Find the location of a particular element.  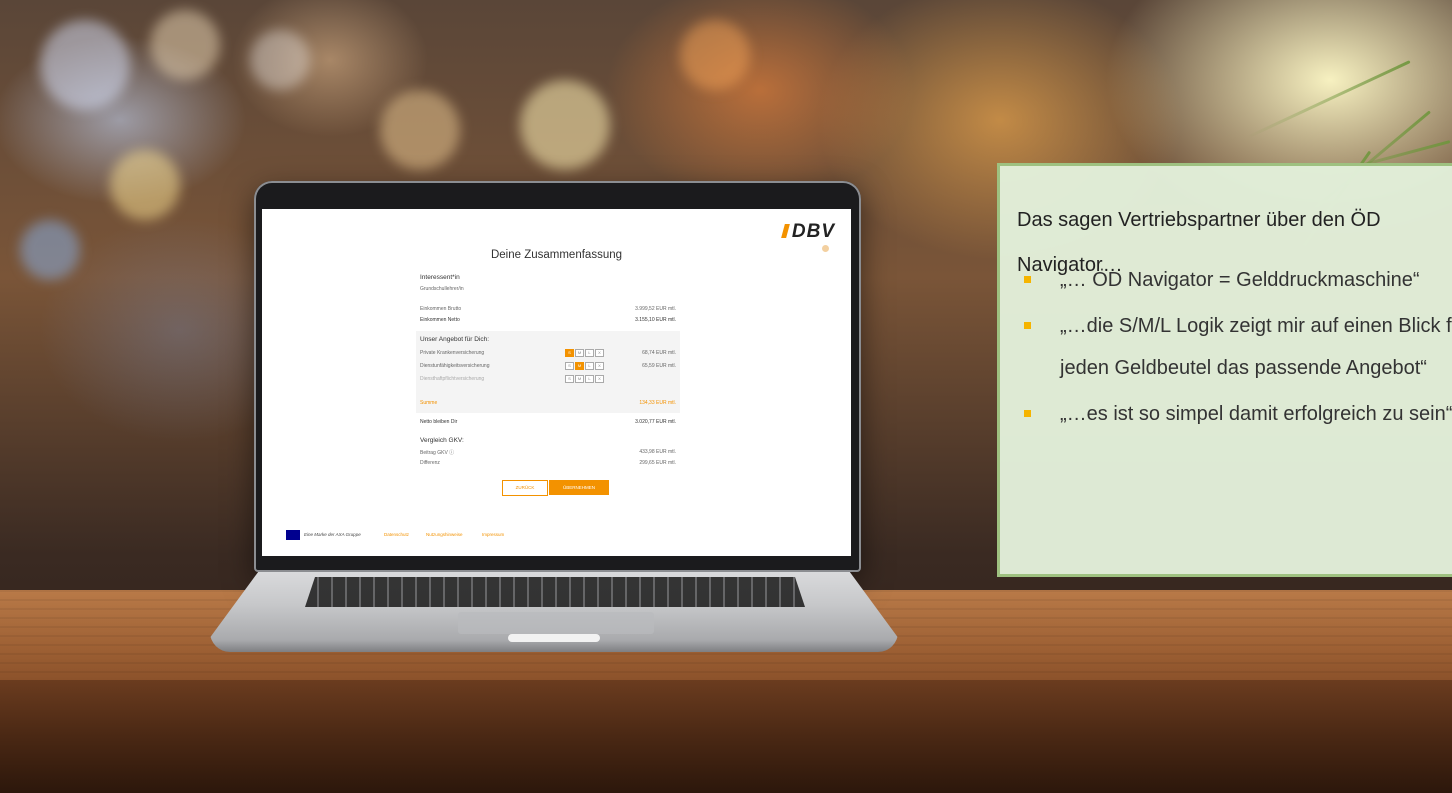

logo-mark-icon is located at coordinates (785, 231).